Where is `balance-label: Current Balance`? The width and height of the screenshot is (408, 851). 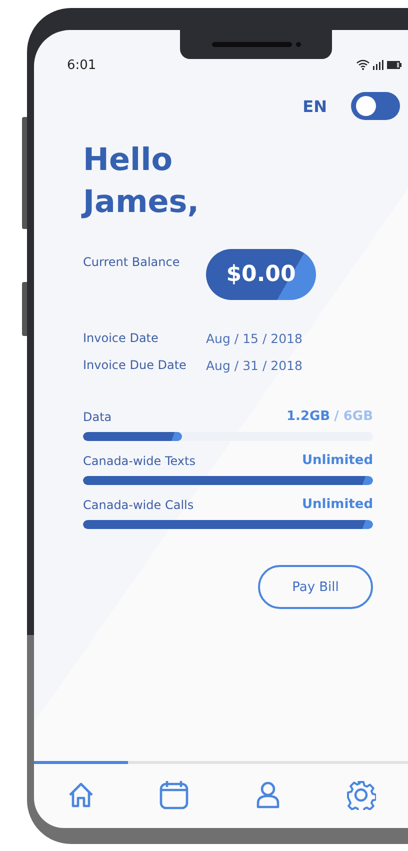 balance-label: Current Balance is located at coordinates (132, 262).